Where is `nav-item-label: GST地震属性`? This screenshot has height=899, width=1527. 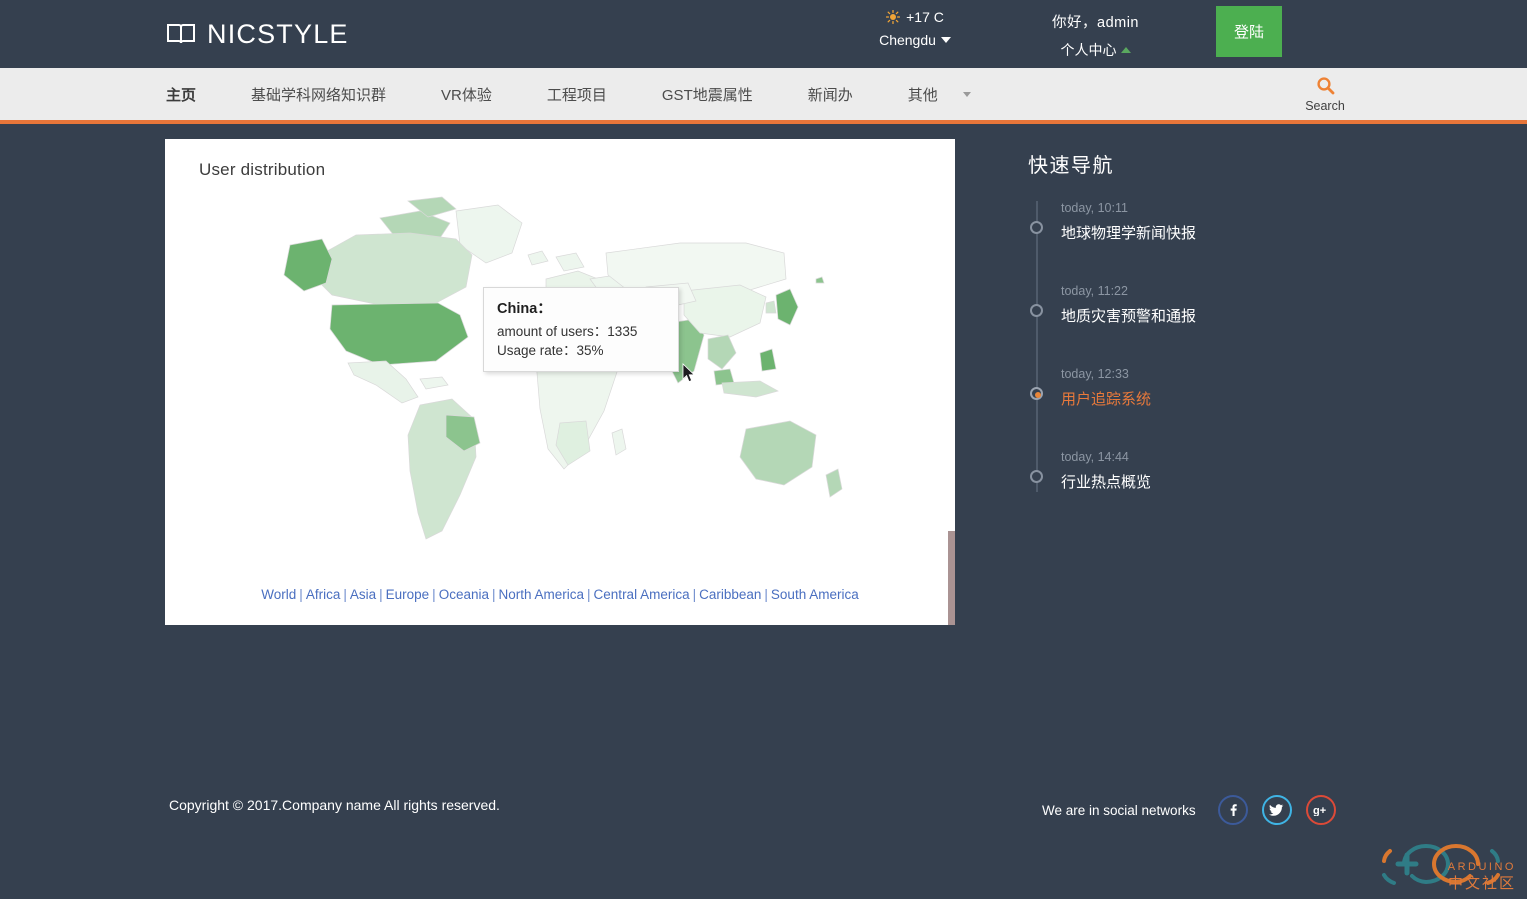 nav-item-label: GST地震属性 is located at coordinates (707, 95).